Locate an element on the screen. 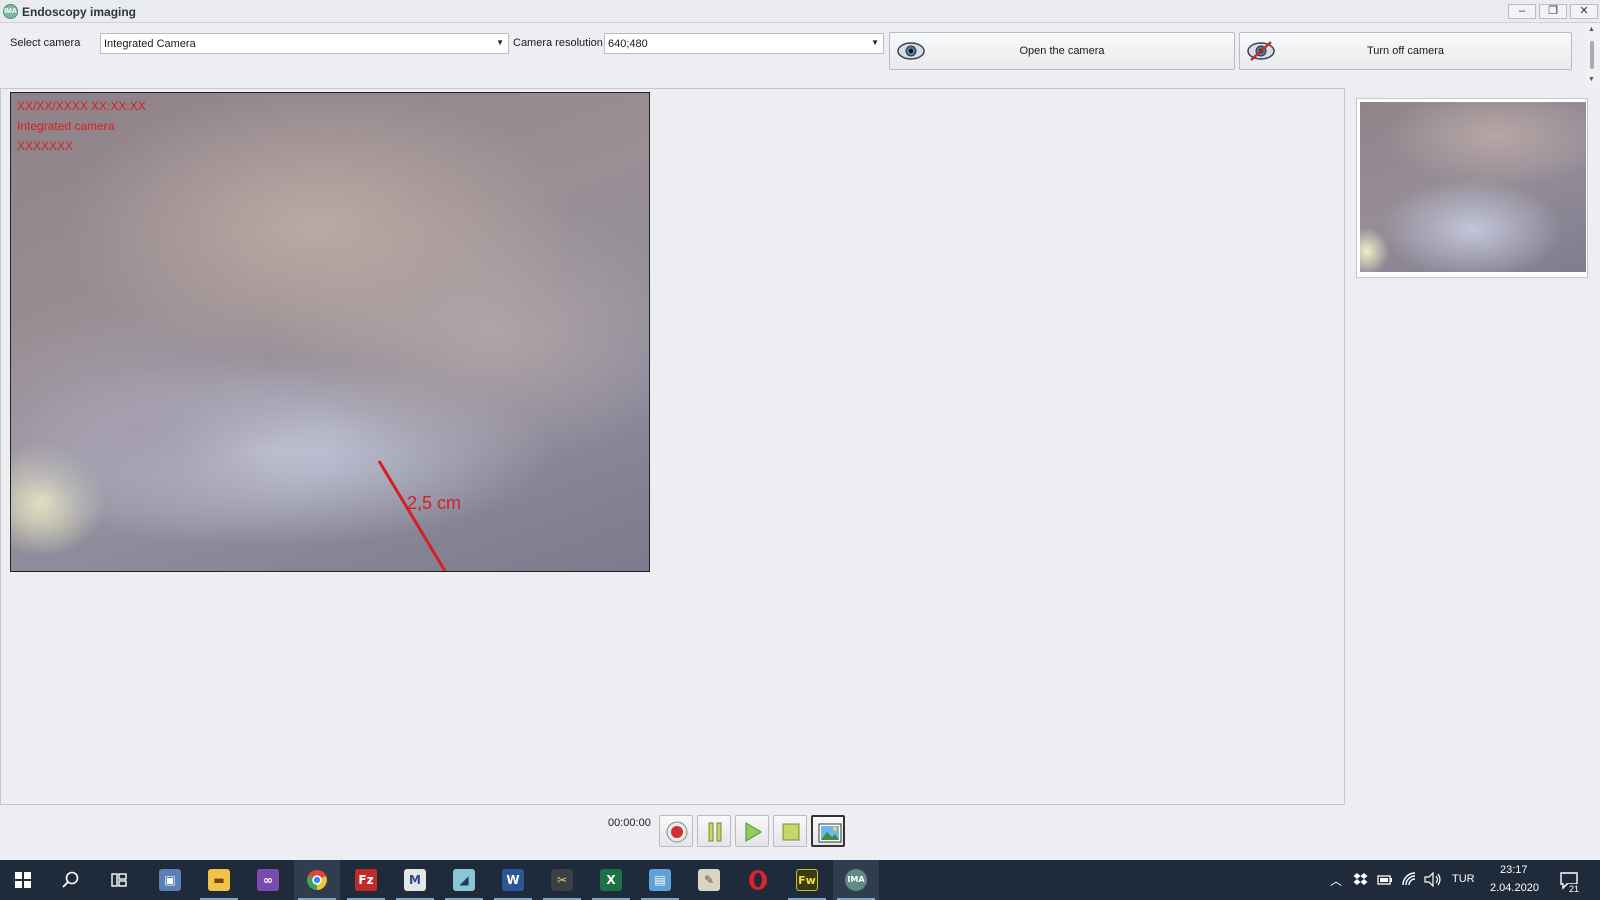 The height and width of the screenshot is (900, 1600). app-icon-5: ▤ is located at coordinates (660, 880).